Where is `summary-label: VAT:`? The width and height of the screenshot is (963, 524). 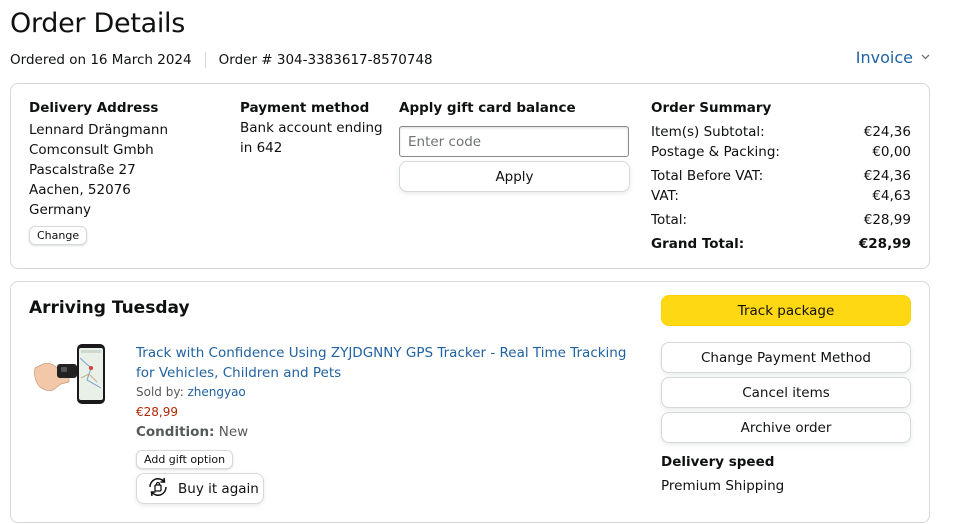
summary-label: VAT: is located at coordinates (665, 196).